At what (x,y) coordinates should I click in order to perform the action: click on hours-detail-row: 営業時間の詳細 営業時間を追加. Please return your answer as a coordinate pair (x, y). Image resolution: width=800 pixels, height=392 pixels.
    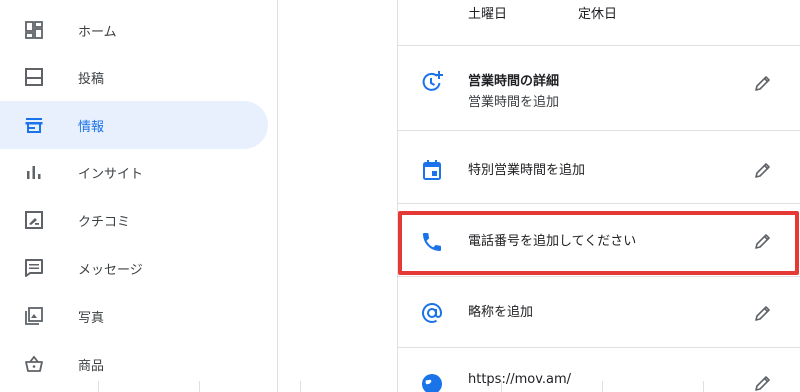
    Looking at the image, I should click on (598, 88).